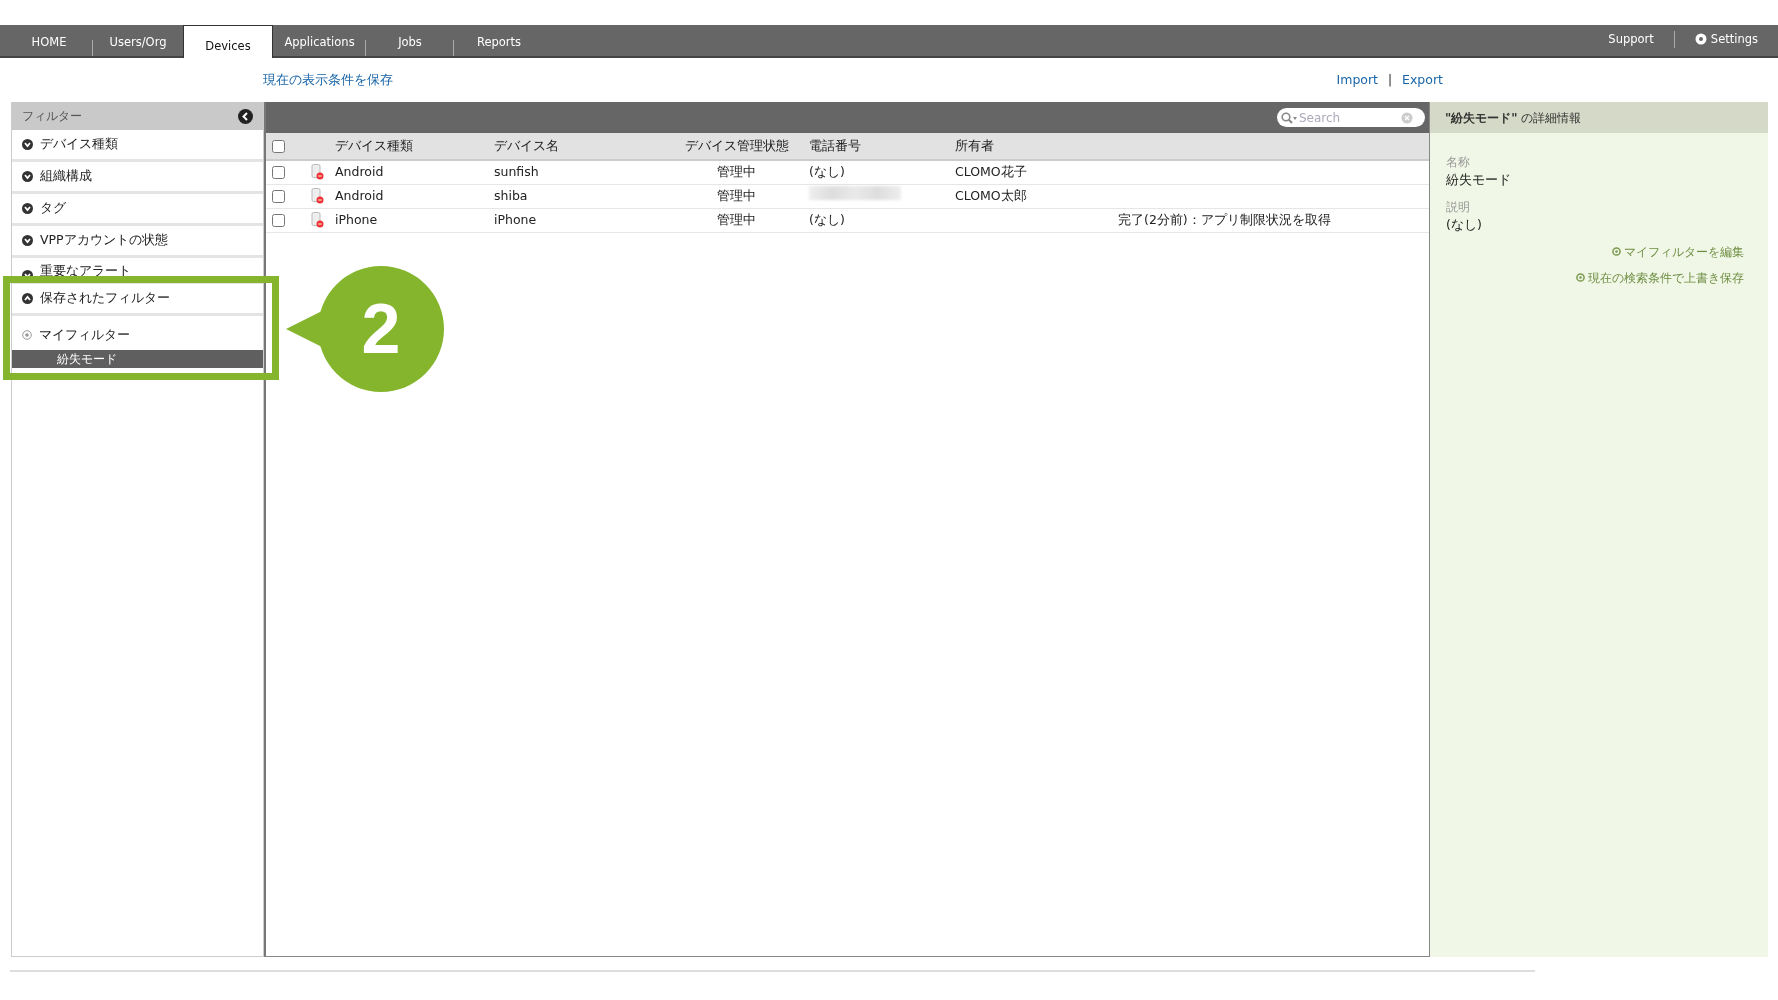 The height and width of the screenshot is (1000, 1778). What do you see at coordinates (245, 116) in the screenshot?
I see `collapse-icon` at bounding box center [245, 116].